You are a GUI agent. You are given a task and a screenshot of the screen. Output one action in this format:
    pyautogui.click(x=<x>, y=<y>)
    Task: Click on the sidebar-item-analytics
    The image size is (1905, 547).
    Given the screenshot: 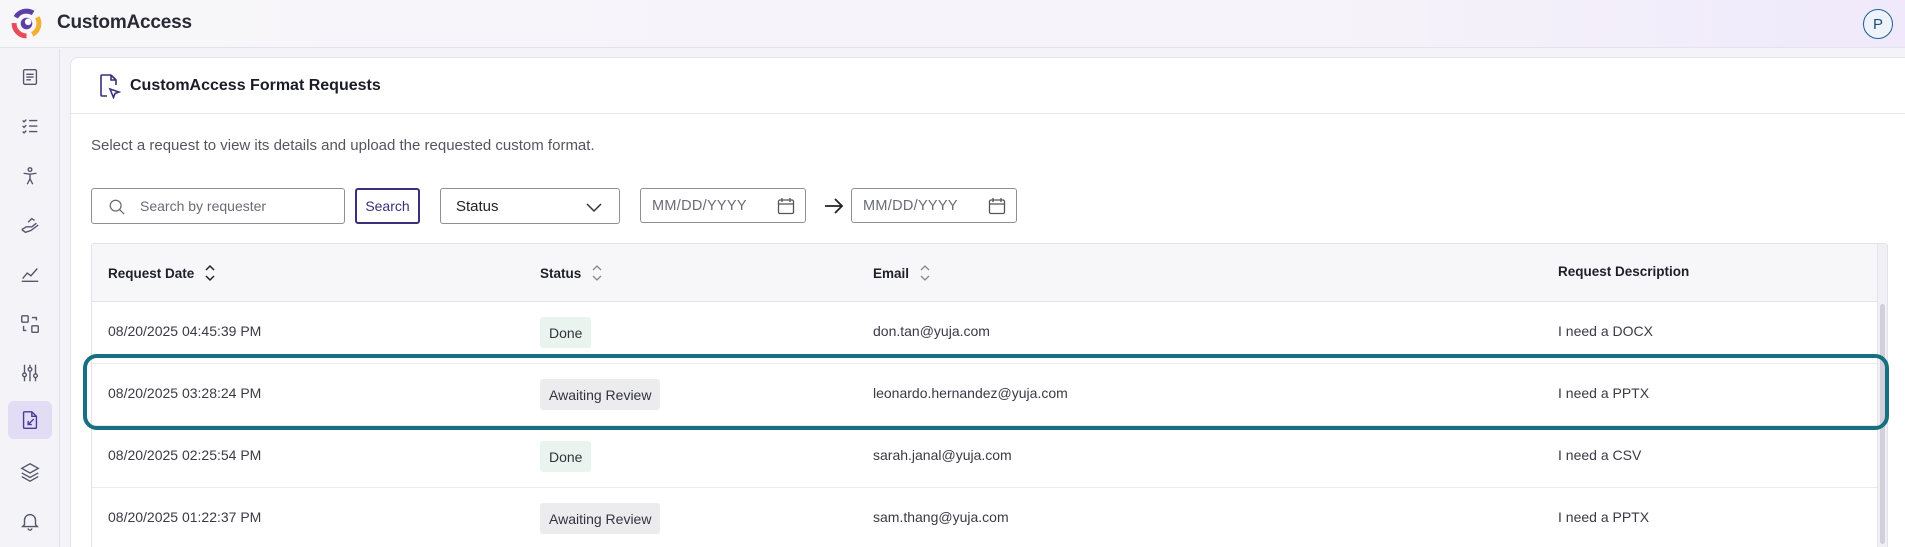 What is the action you would take?
    pyautogui.click(x=30, y=274)
    